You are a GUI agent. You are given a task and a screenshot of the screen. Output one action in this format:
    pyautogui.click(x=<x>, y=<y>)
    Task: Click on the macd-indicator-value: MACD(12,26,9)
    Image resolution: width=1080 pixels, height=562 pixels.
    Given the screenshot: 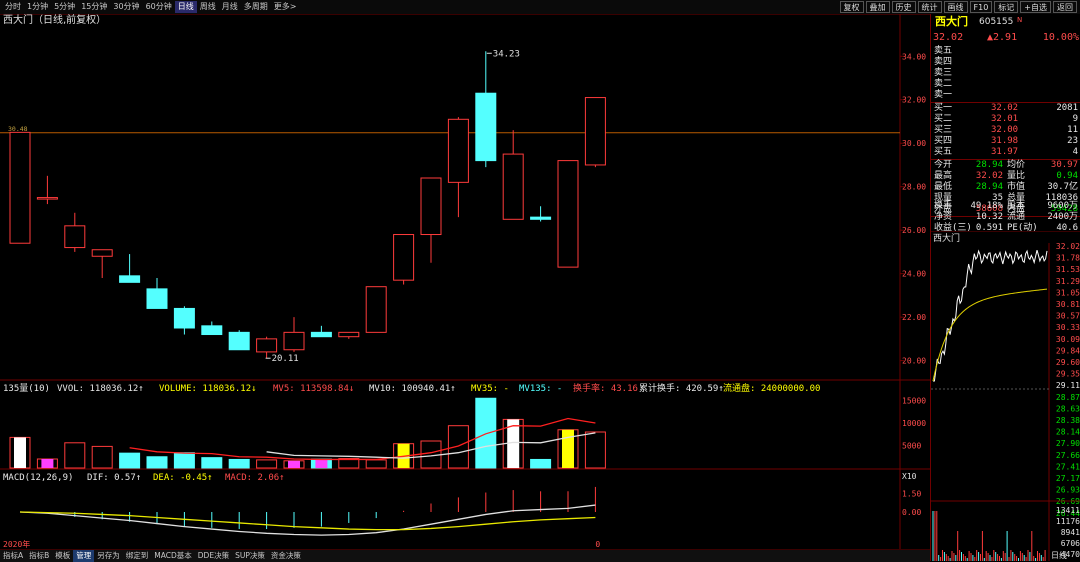 What is the action you would take?
    pyautogui.click(x=38, y=478)
    